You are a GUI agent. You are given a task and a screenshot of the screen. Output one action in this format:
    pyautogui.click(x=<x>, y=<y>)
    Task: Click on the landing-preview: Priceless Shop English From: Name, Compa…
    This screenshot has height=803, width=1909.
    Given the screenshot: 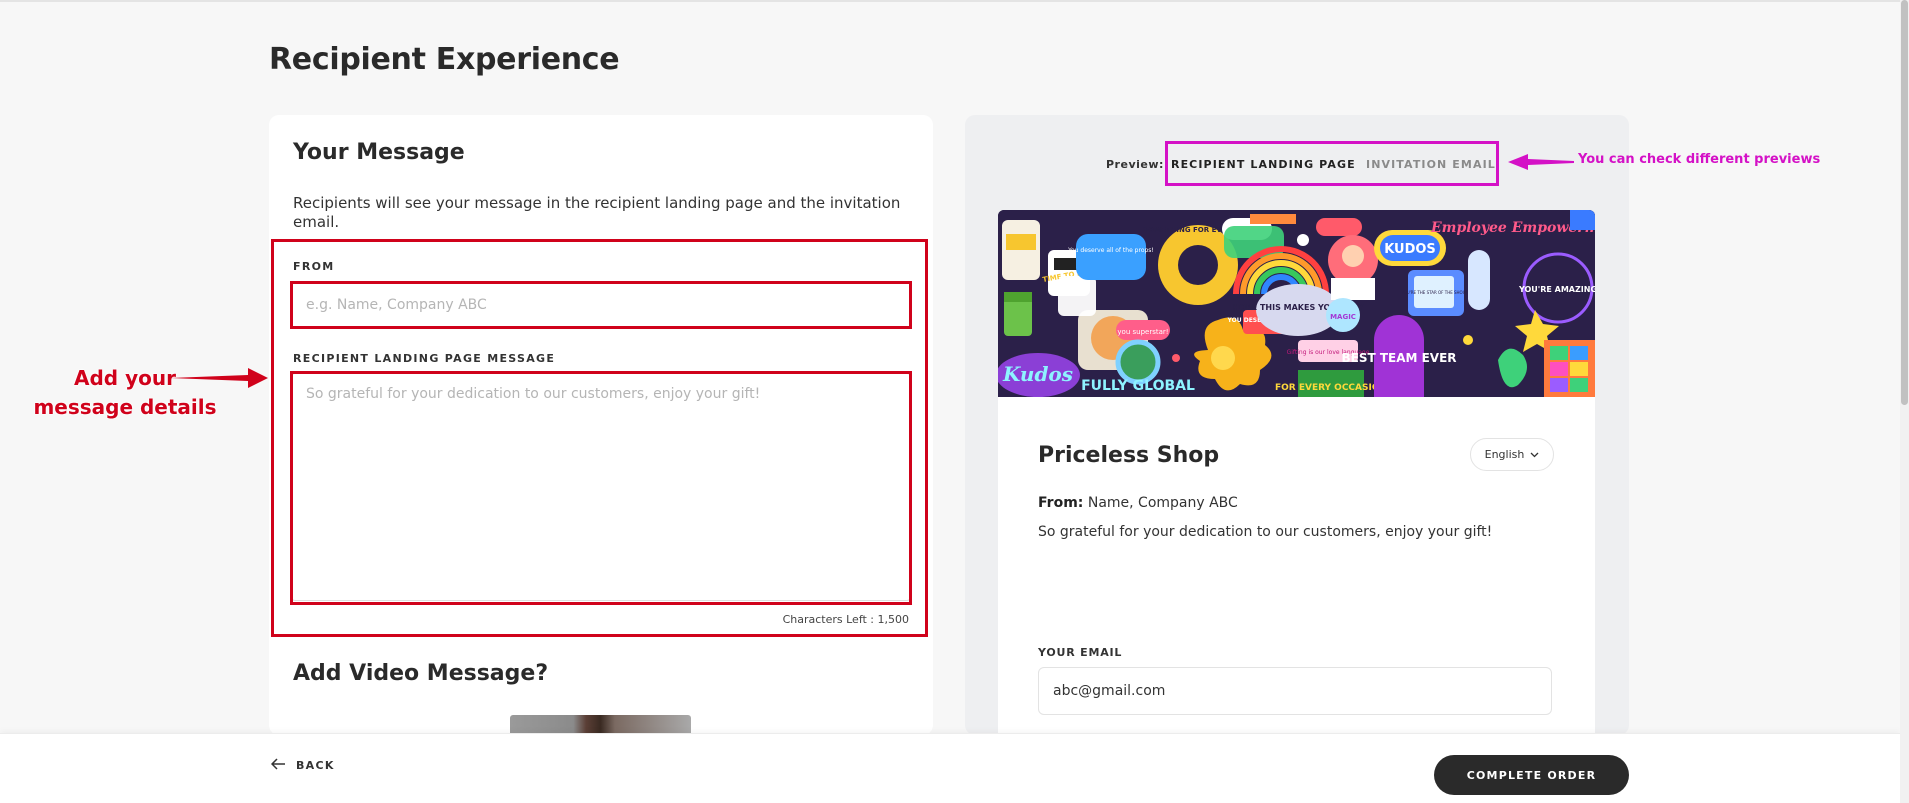 What is the action you would take?
    pyautogui.click(x=1296, y=566)
    